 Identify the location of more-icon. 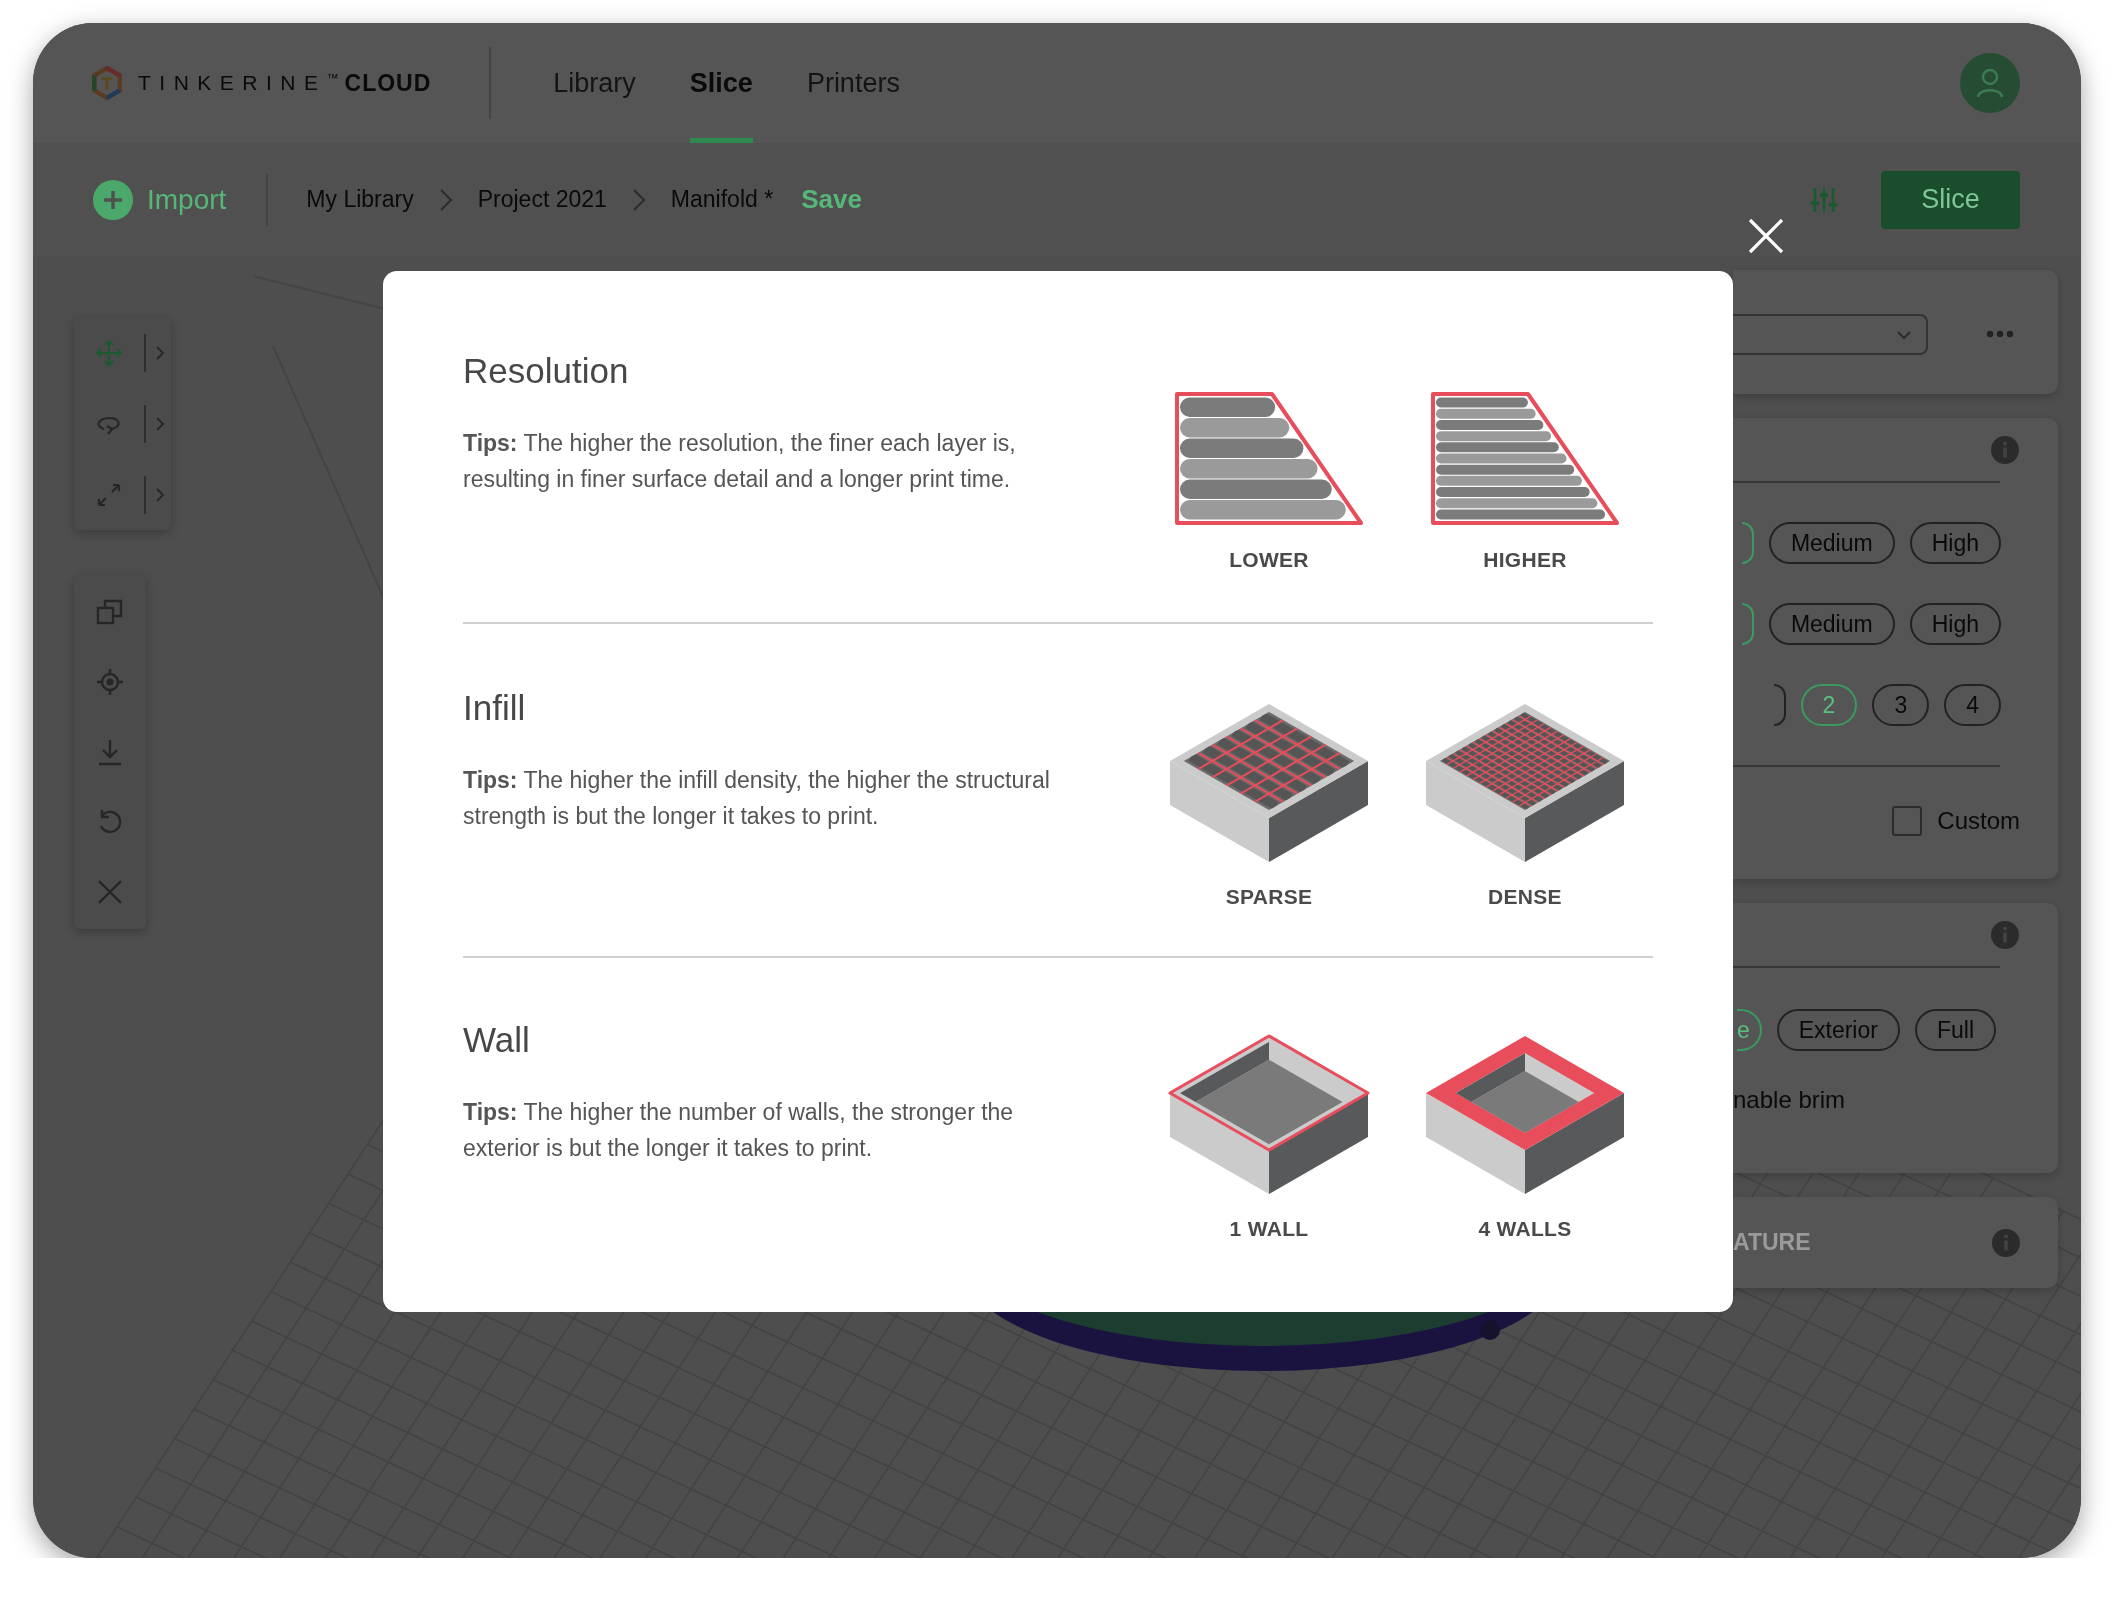
(2000, 334).